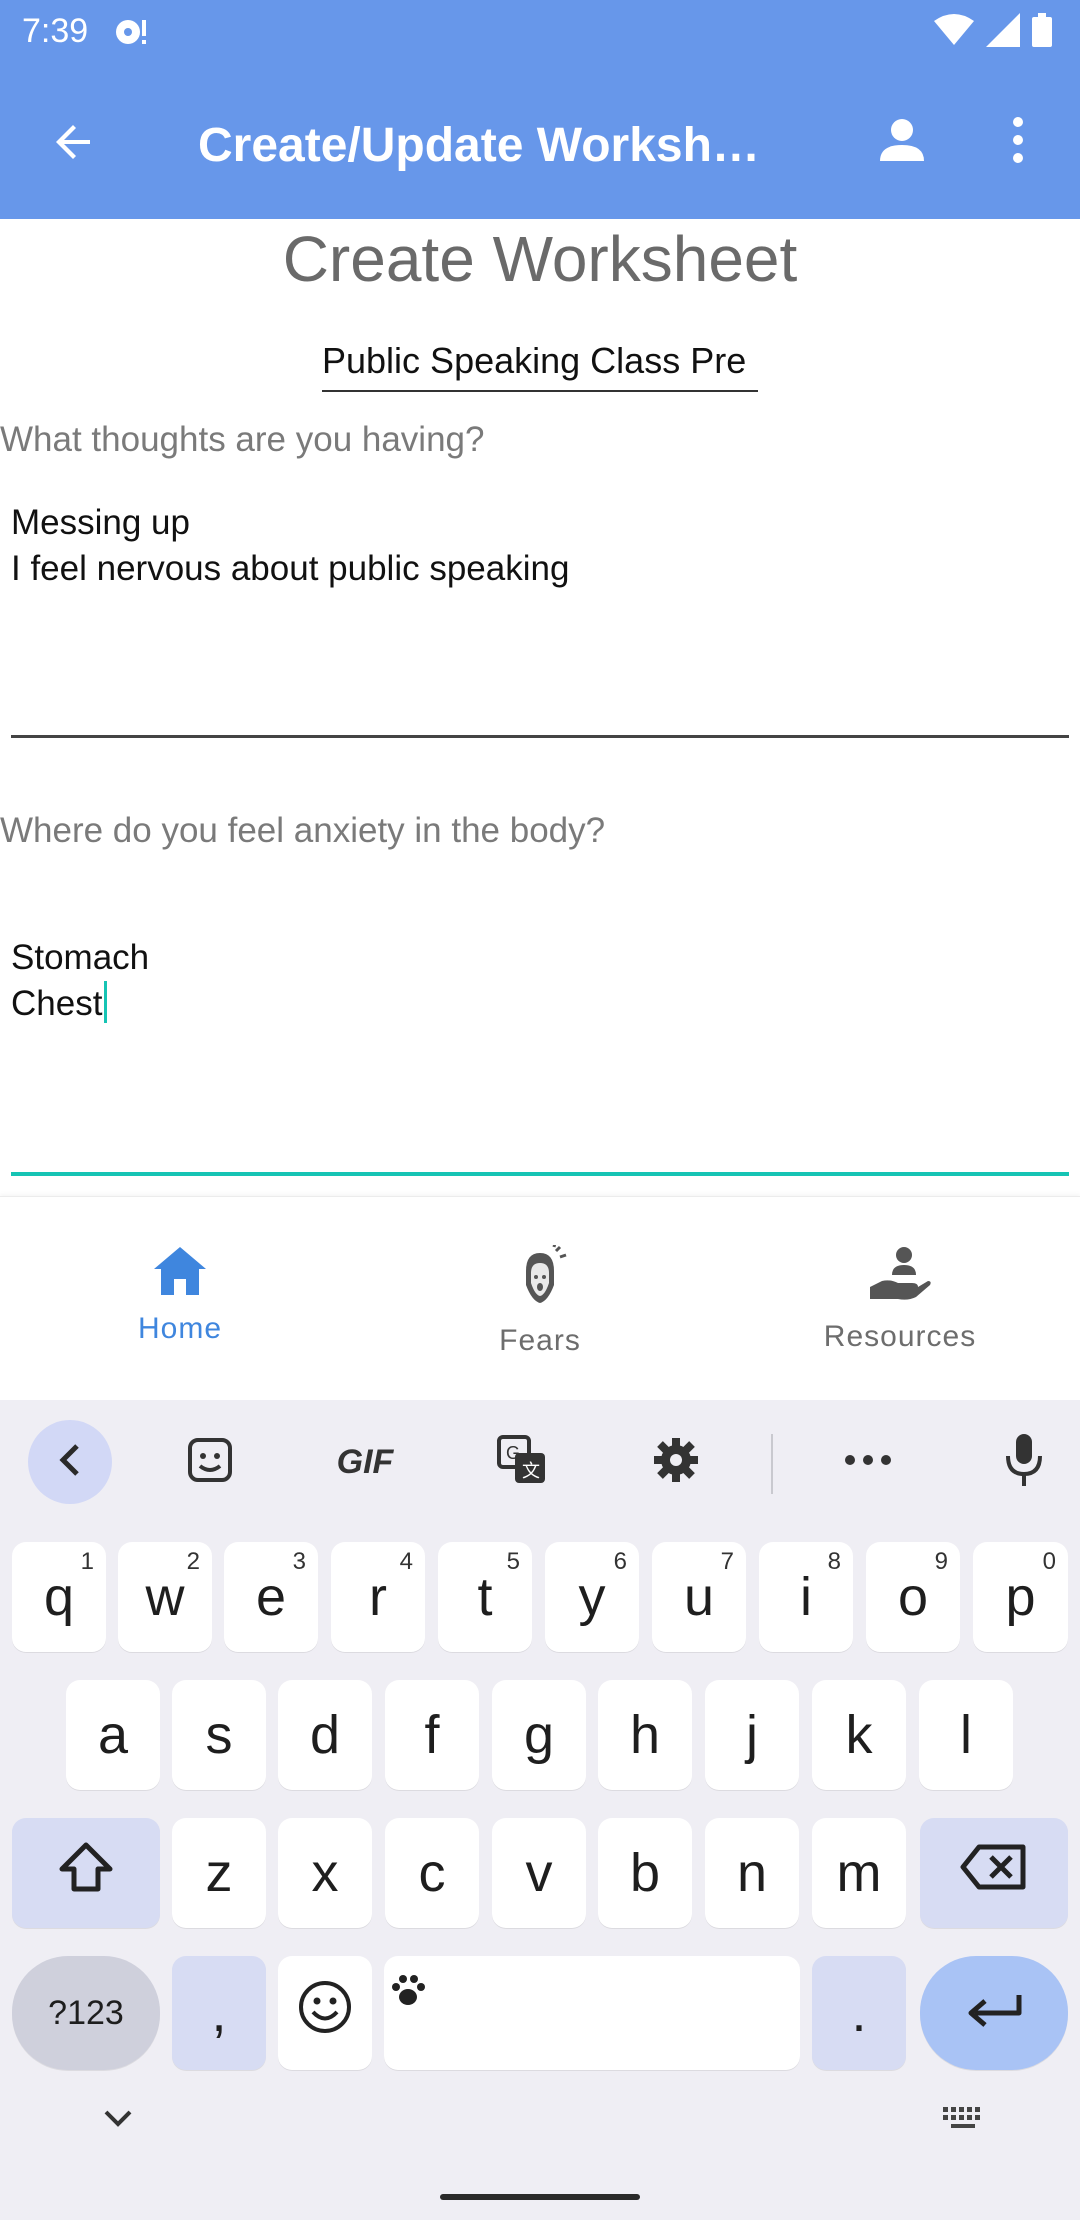  I want to click on key-hint: 9, so click(941, 1561).